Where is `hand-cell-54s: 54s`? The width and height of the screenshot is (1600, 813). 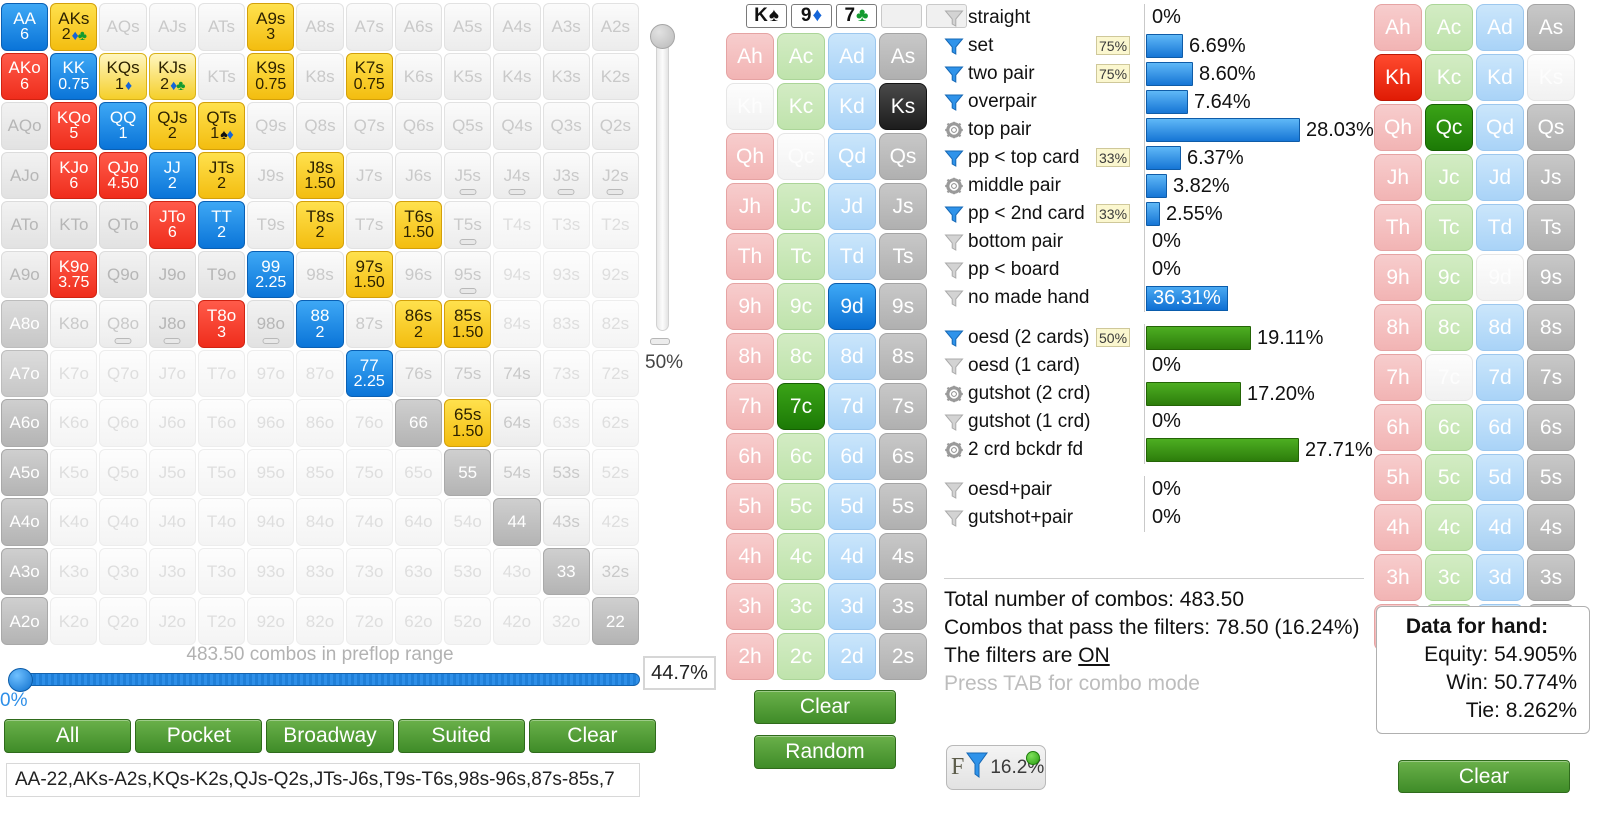 hand-cell-54s: 54s is located at coordinates (517, 472).